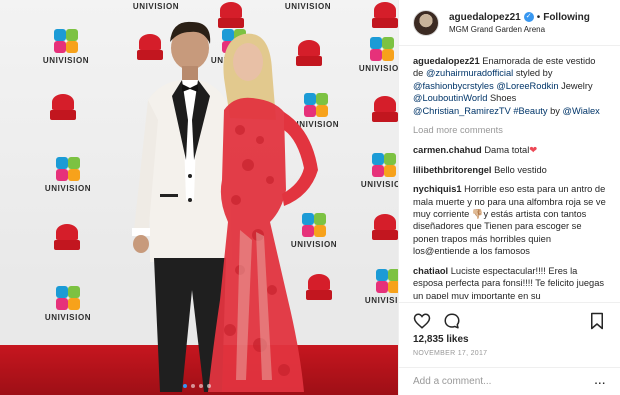 Image resolution: width=620 pixels, height=395 pixels. Describe the element at coordinates (441, 339) in the screenshot. I see `likes-count: 12,835 likes` at that location.